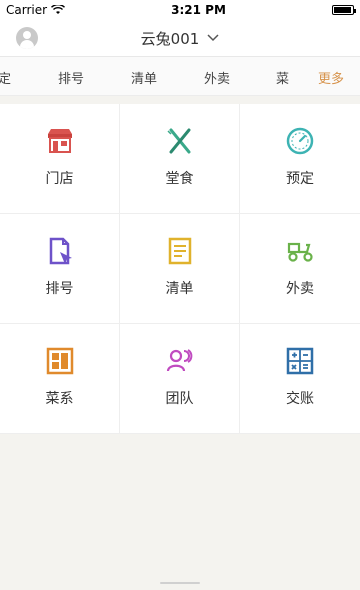 This screenshot has height=590, width=360. Describe the element at coordinates (59, 141) in the screenshot. I see `store-icon` at that location.